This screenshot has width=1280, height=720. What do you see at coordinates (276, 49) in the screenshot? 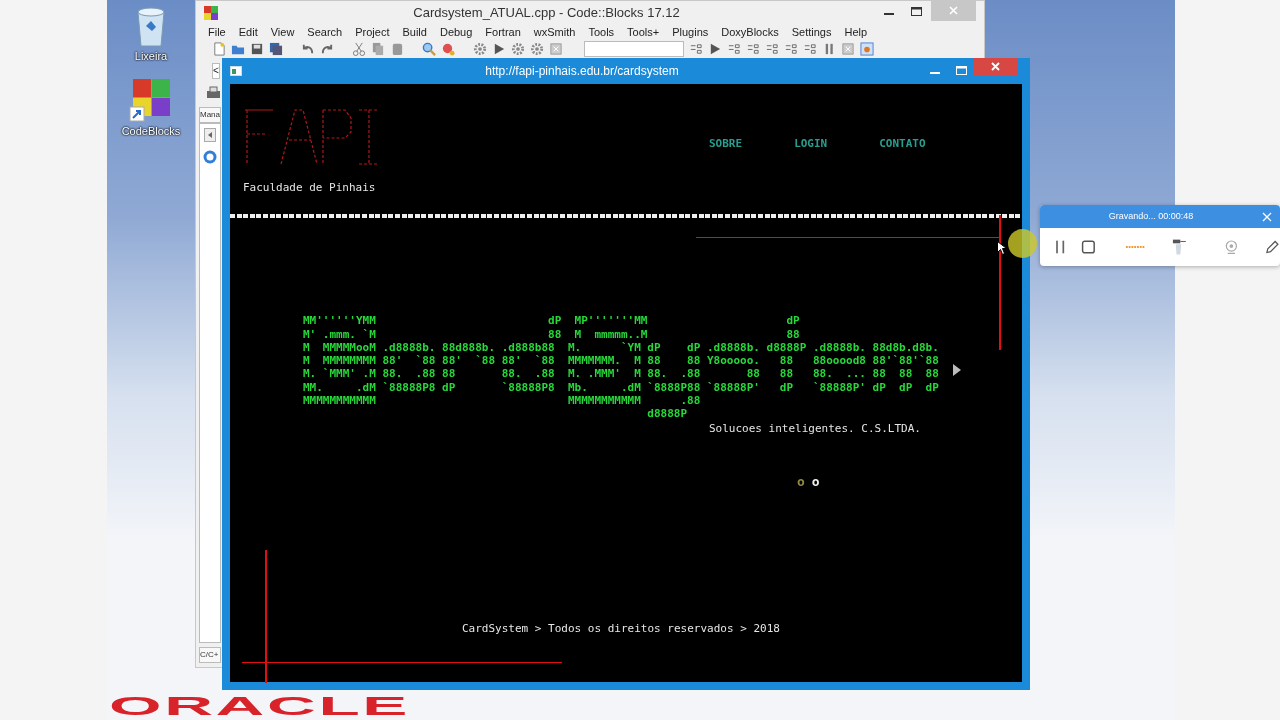
I see `save-all-icon` at bounding box center [276, 49].